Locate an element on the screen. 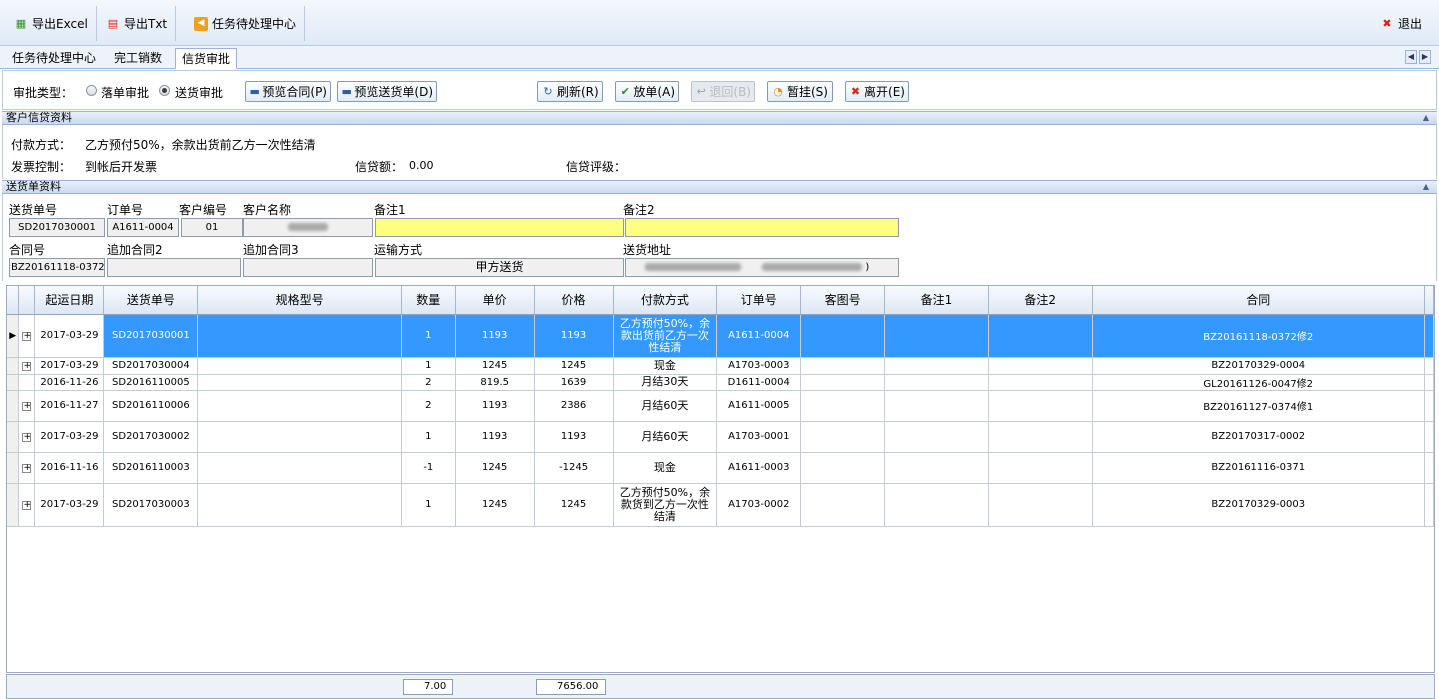  radio-order-approval-label: 落单审批 is located at coordinates (125, 92).